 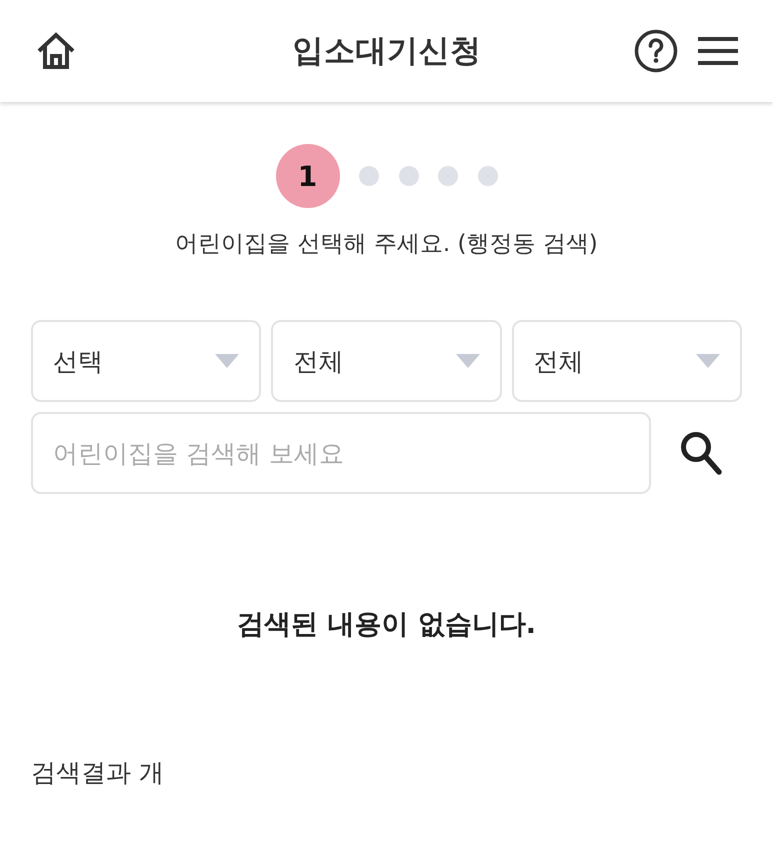 I want to click on current-step: 1, so click(x=308, y=176).